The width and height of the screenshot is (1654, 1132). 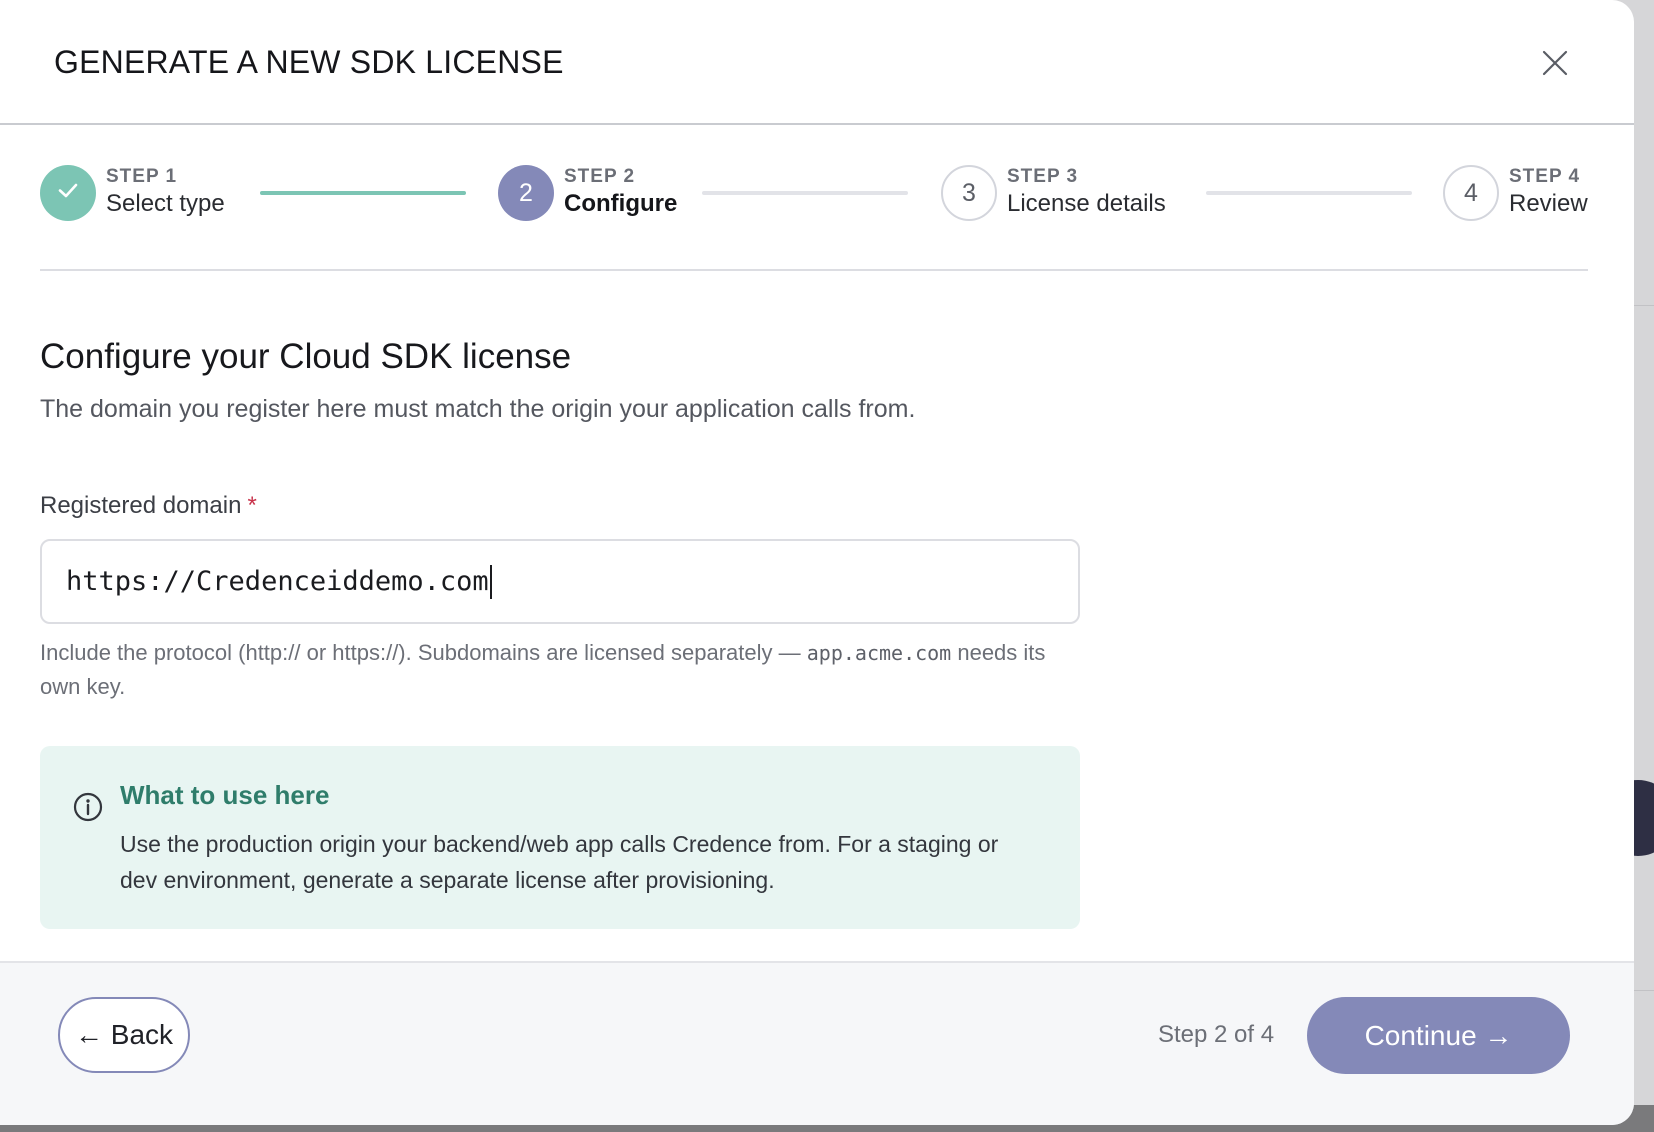 I want to click on modal-footer: ← Back Step 2 of 4 Continue →, so click(x=817, y=1043).